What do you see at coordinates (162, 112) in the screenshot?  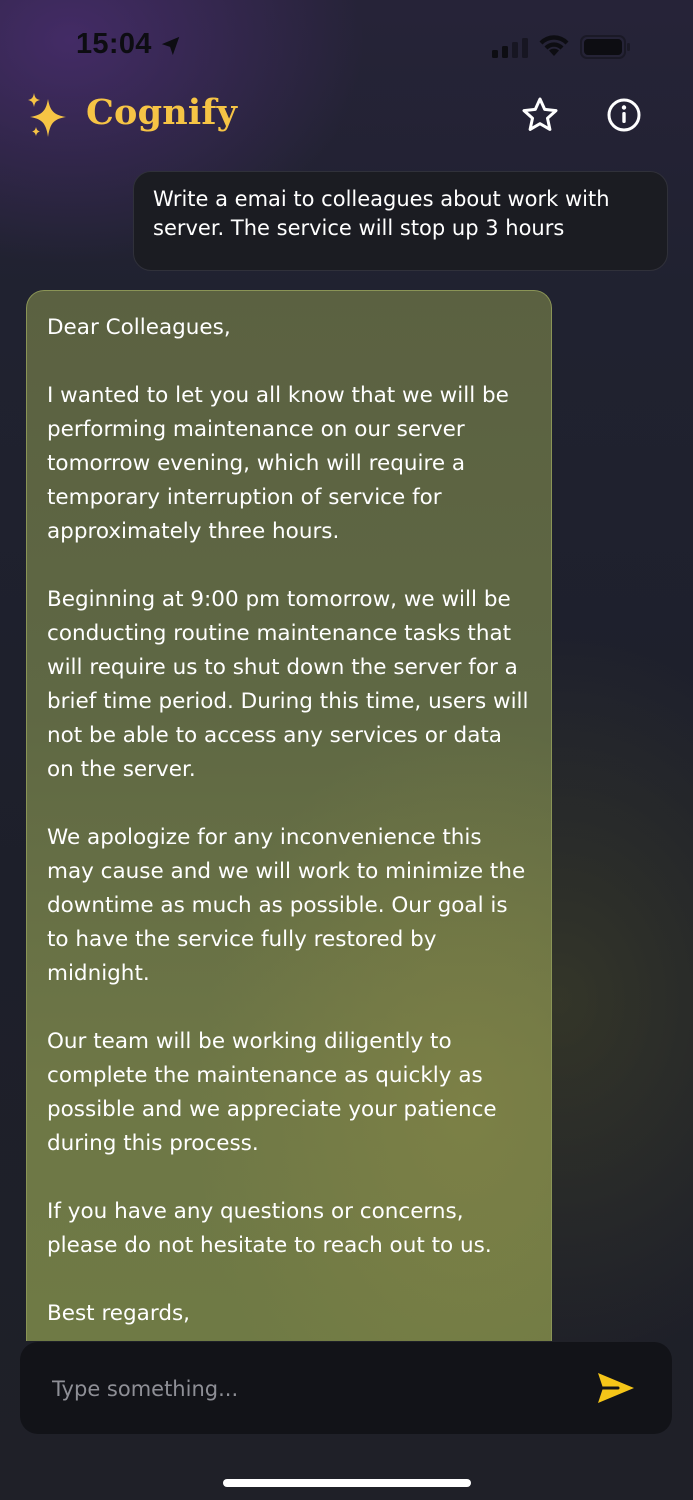 I see `app-title: Cognify` at bounding box center [162, 112].